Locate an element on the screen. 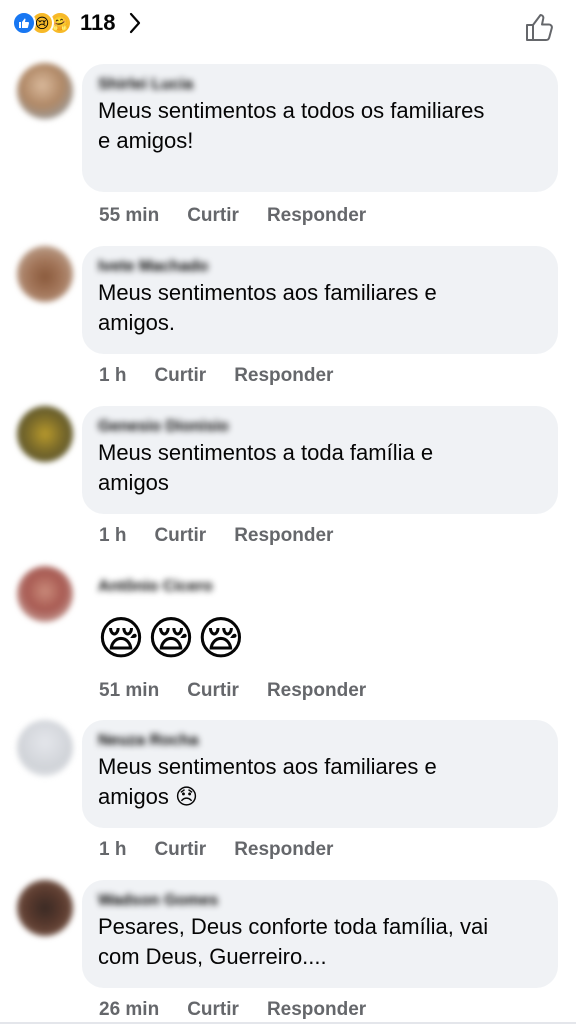 This screenshot has width=576, height=1024. comment-emoji-text: 😪😪😪 is located at coordinates (172, 638).